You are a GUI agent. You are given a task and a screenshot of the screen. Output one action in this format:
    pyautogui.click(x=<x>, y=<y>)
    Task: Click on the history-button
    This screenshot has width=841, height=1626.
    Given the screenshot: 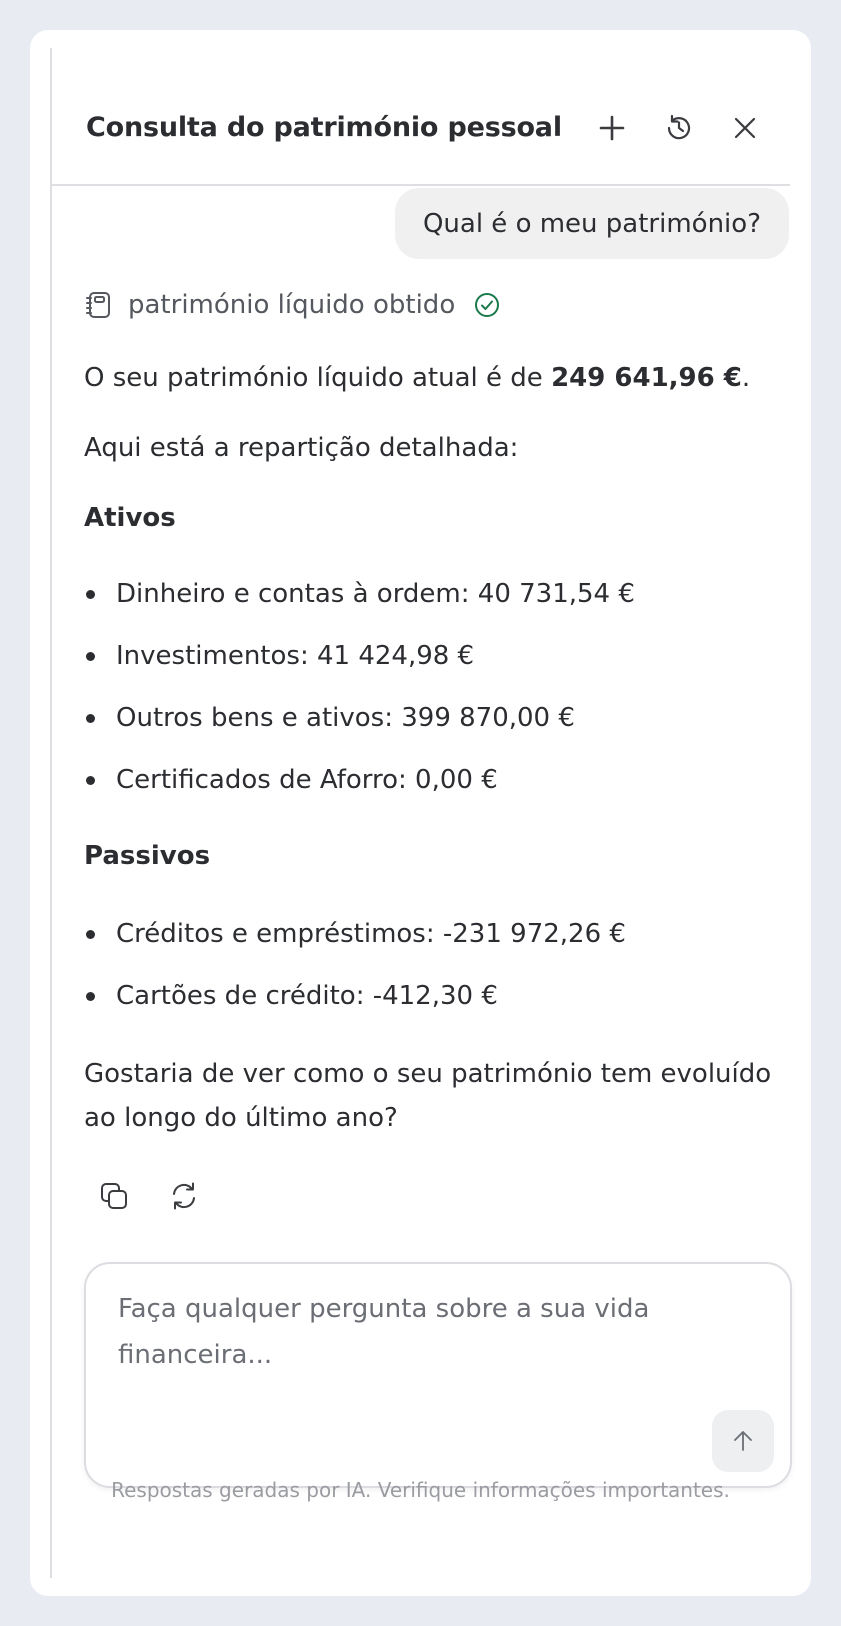 What is the action you would take?
    pyautogui.click(x=679, y=128)
    